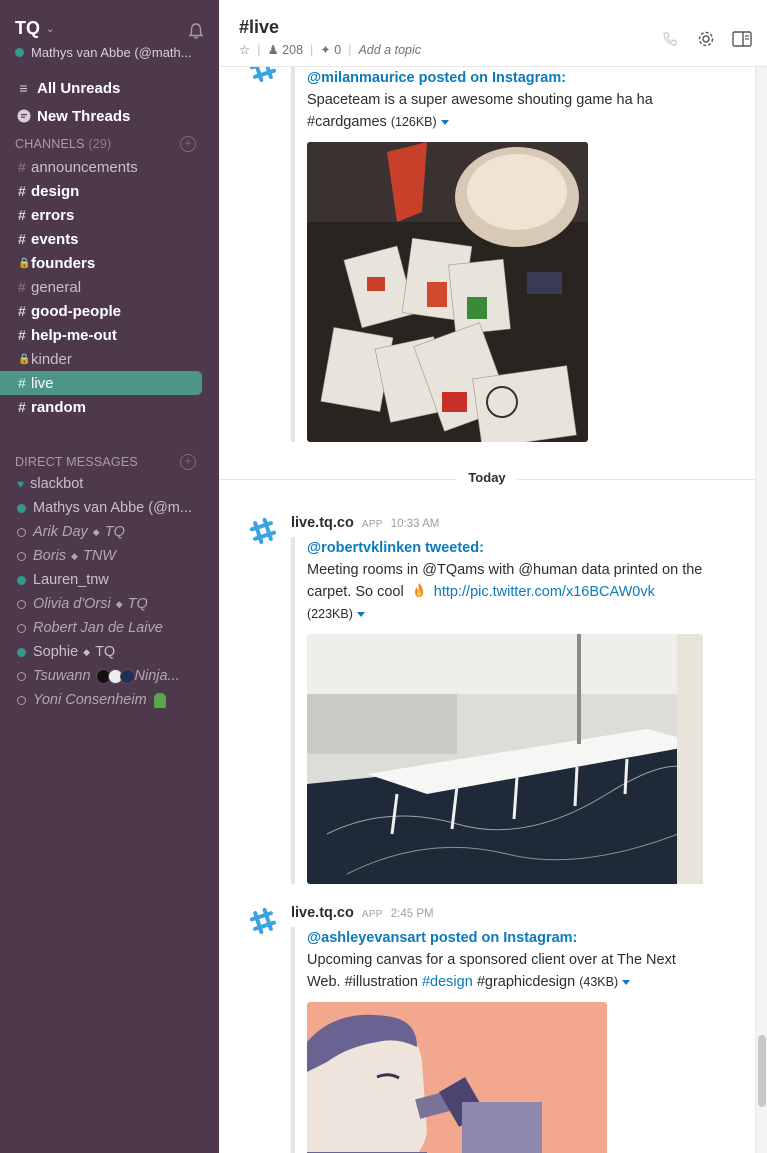  Describe the element at coordinates (244, 49) in the screenshot. I see `star-icon: ☆` at that location.